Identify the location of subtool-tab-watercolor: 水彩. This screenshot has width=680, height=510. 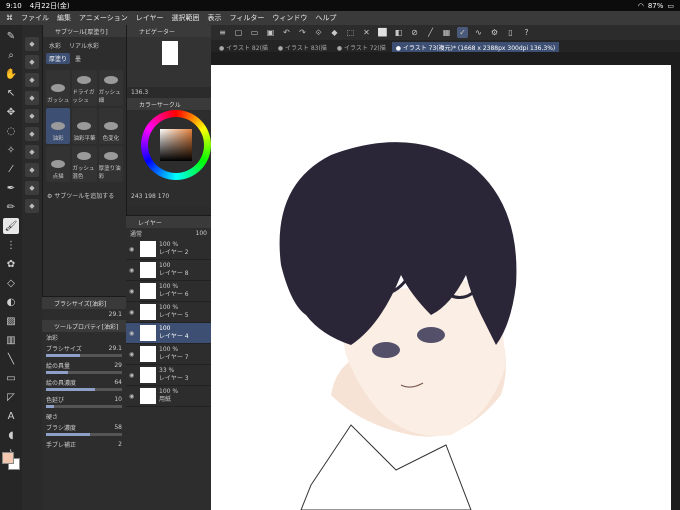
(55, 45).